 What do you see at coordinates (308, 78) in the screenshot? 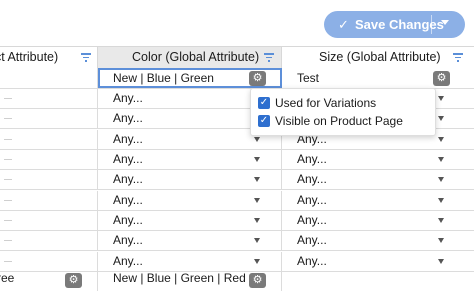
I see `size-value: Test` at bounding box center [308, 78].